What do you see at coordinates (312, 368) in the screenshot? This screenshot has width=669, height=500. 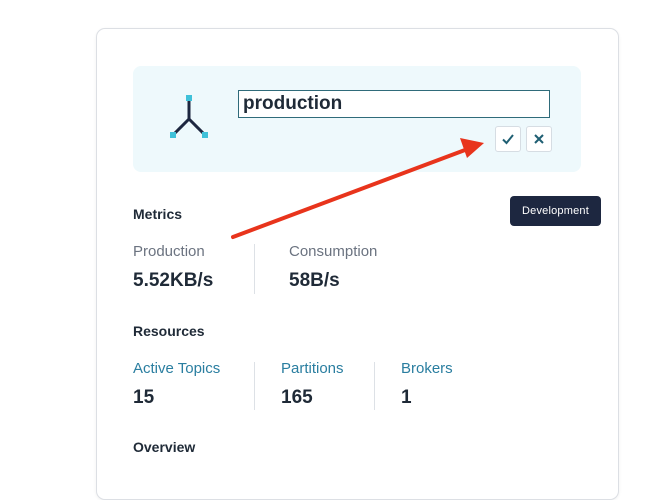 I see `partitions-link: Partitions` at bounding box center [312, 368].